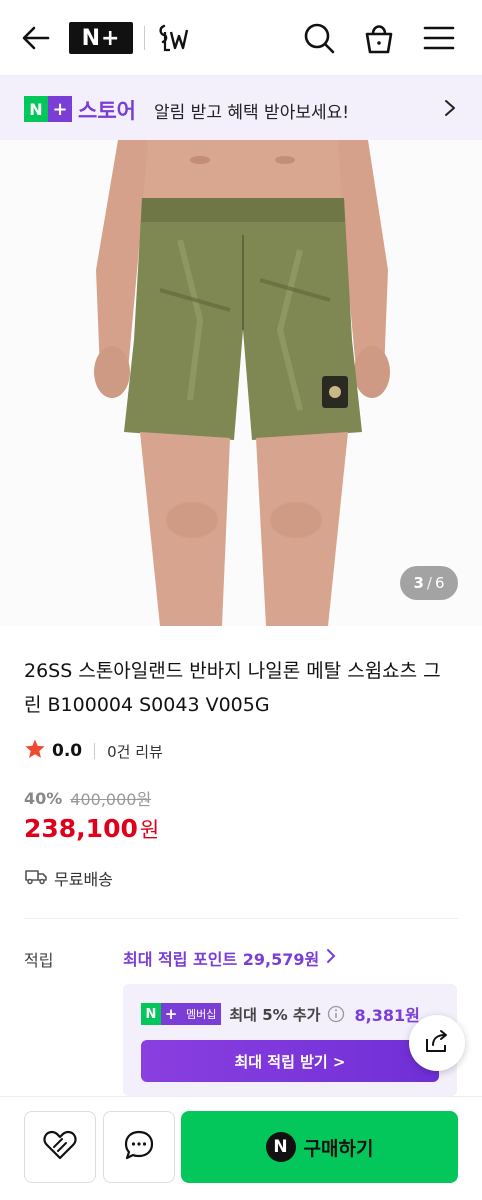 This screenshot has height=1200, width=482. What do you see at coordinates (379, 38) in the screenshot?
I see `shopping-bag-icon` at bounding box center [379, 38].